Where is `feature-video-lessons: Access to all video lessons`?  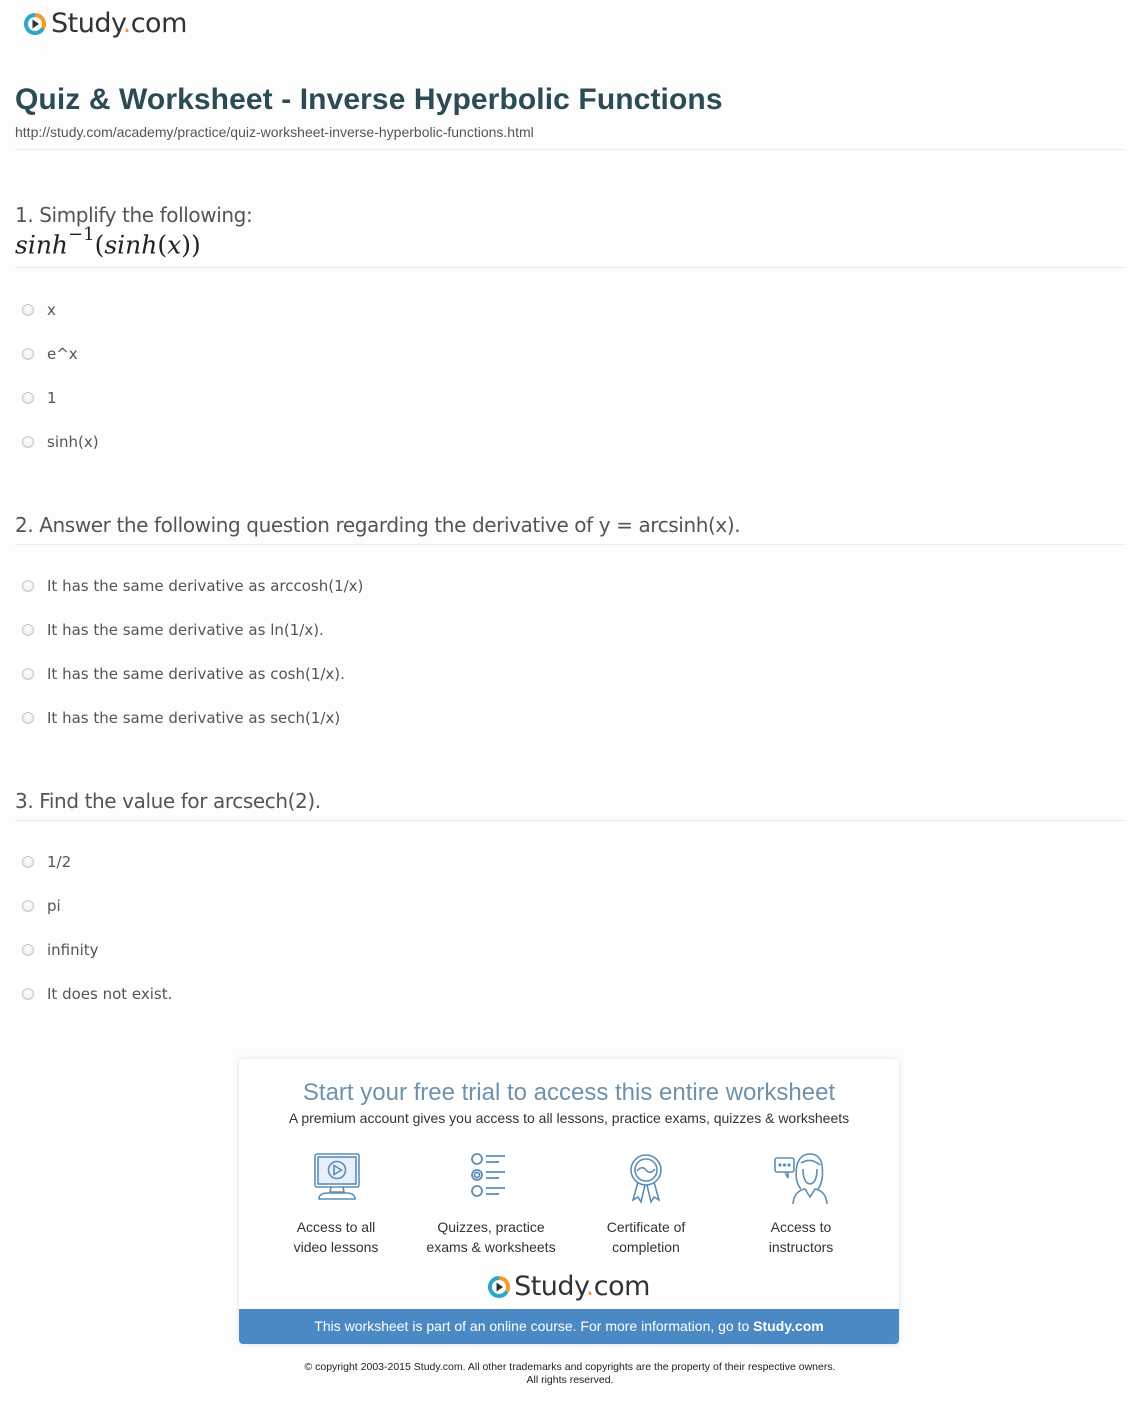 feature-video-lessons: Access to all video lessons is located at coordinates (336, 1204).